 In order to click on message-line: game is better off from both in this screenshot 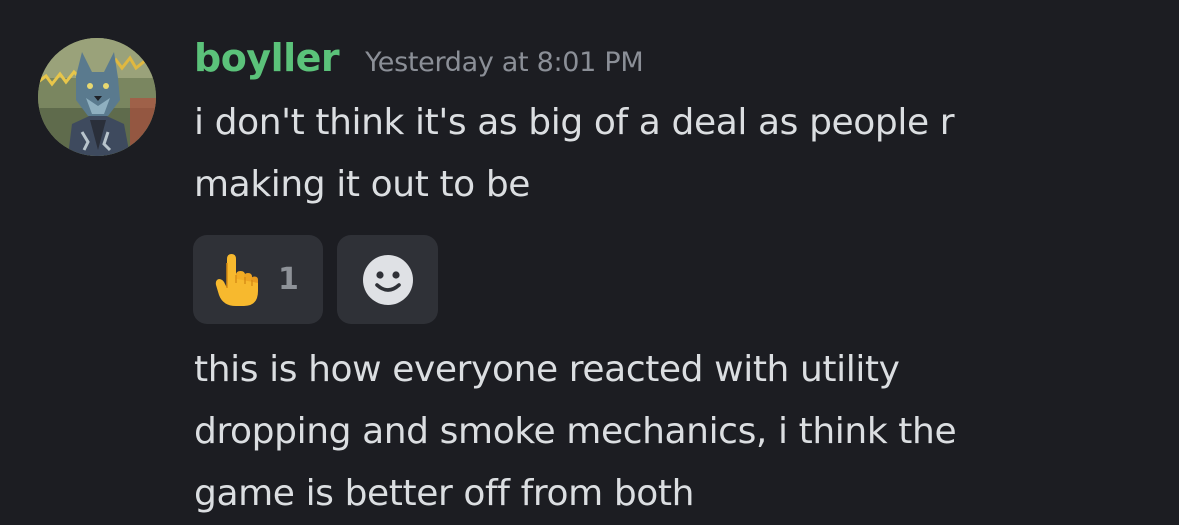, I will do `click(444, 493)`.